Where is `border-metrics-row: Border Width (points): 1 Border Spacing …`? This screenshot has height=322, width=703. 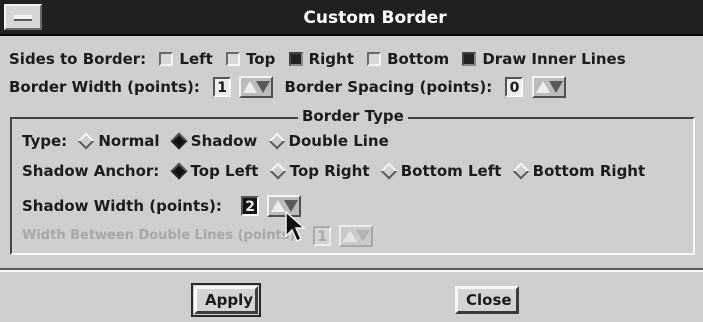
border-metrics-row: Border Width (points): 1 Border Spacing … is located at coordinates (287, 86).